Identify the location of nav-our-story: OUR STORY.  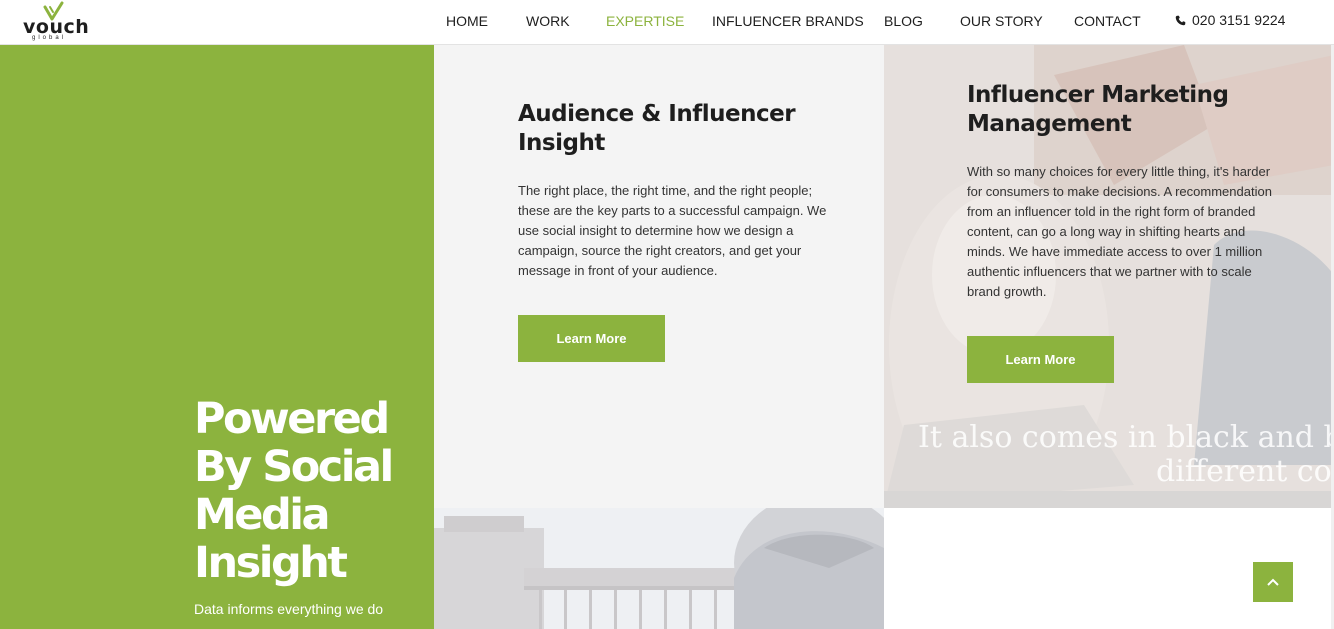
(1001, 21).